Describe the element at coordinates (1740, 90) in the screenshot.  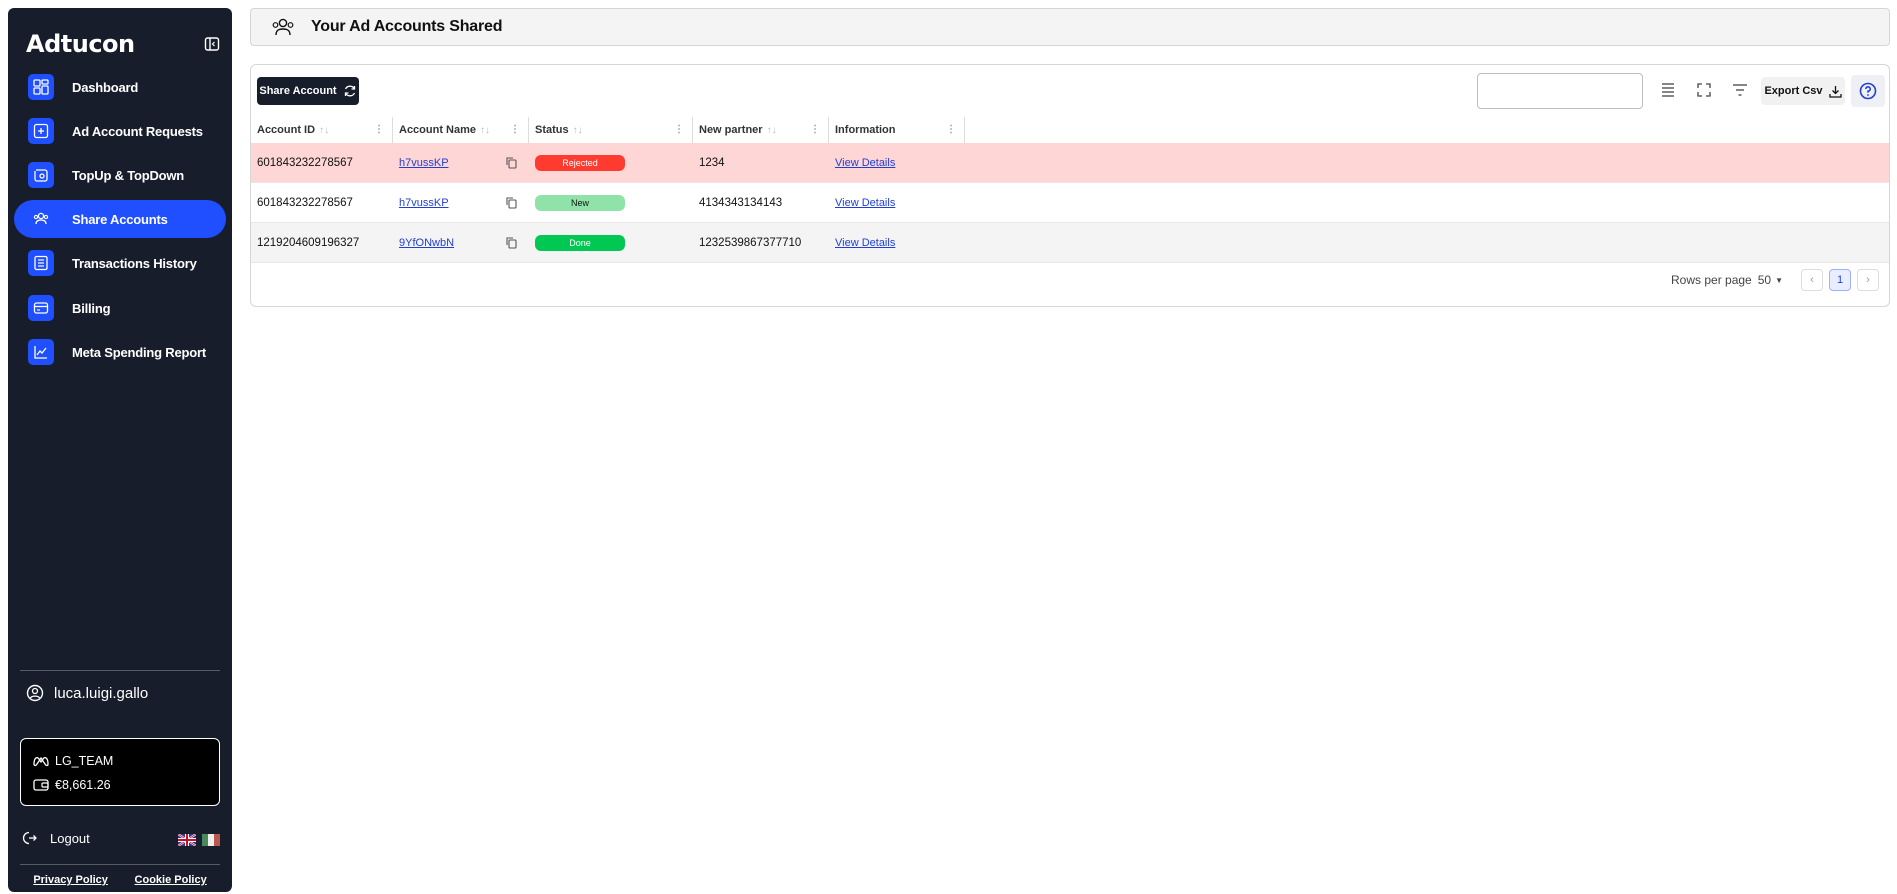
I see `filter-toggle` at that location.